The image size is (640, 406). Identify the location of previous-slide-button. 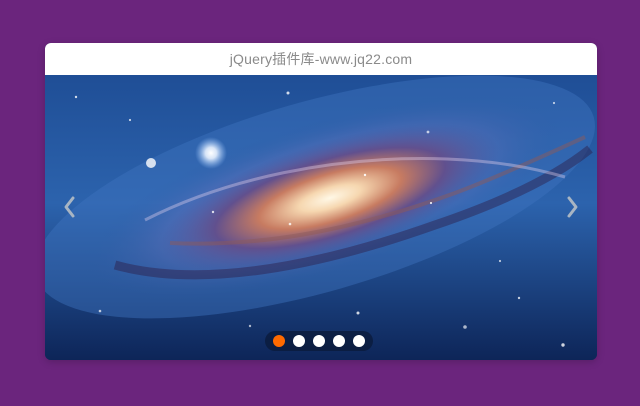
(70, 207).